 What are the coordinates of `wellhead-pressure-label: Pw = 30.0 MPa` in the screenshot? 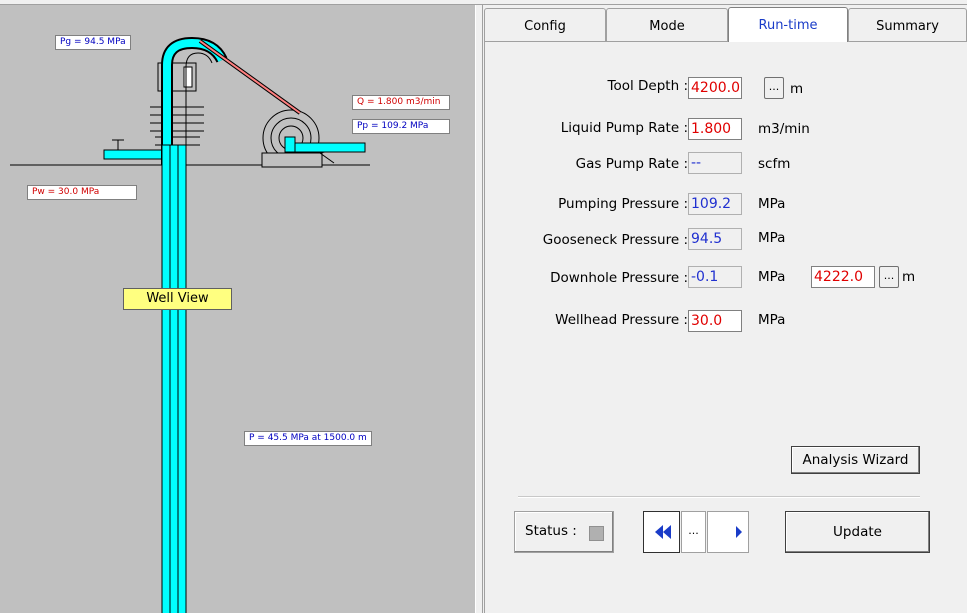 It's located at (82, 192).